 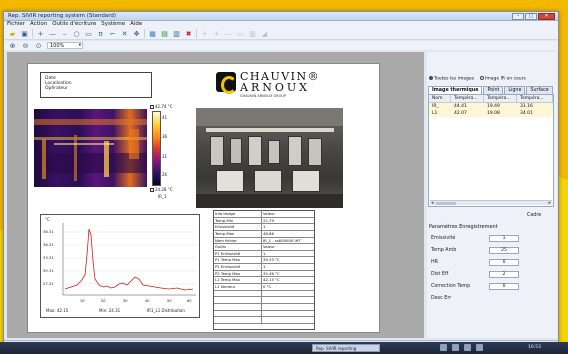 I want to click on params-row: Emissivité 1, so click(x=264, y=227).